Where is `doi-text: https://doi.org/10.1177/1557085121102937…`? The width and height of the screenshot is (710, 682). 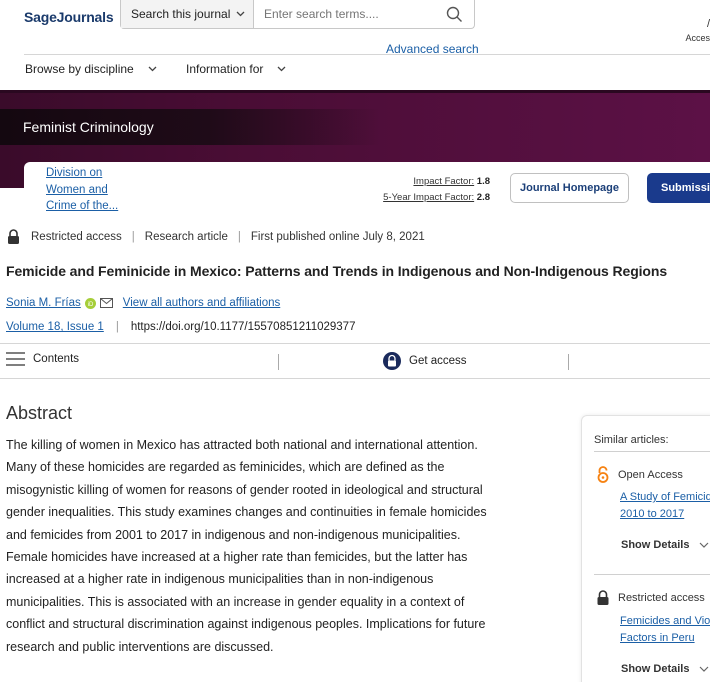
doi-text: https://doi.org/10.1177/1557085121102937… is located at coordinates (243, 327).